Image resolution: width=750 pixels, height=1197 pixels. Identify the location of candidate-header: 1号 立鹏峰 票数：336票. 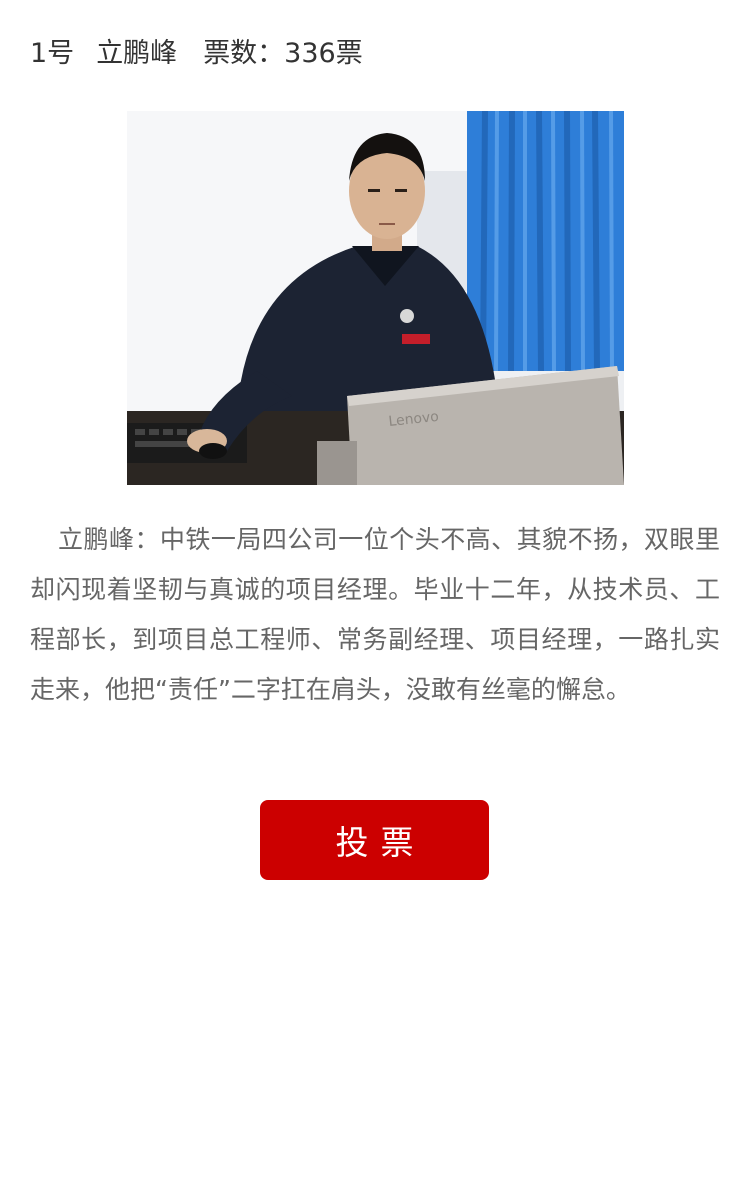
(196, 50).